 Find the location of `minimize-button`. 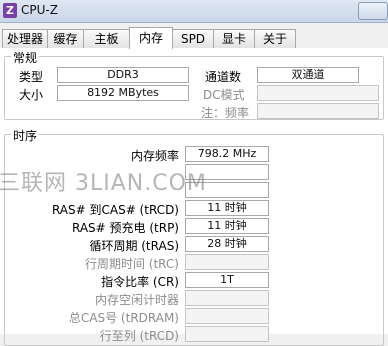

minimize-button is located at coordinates (373, 11).